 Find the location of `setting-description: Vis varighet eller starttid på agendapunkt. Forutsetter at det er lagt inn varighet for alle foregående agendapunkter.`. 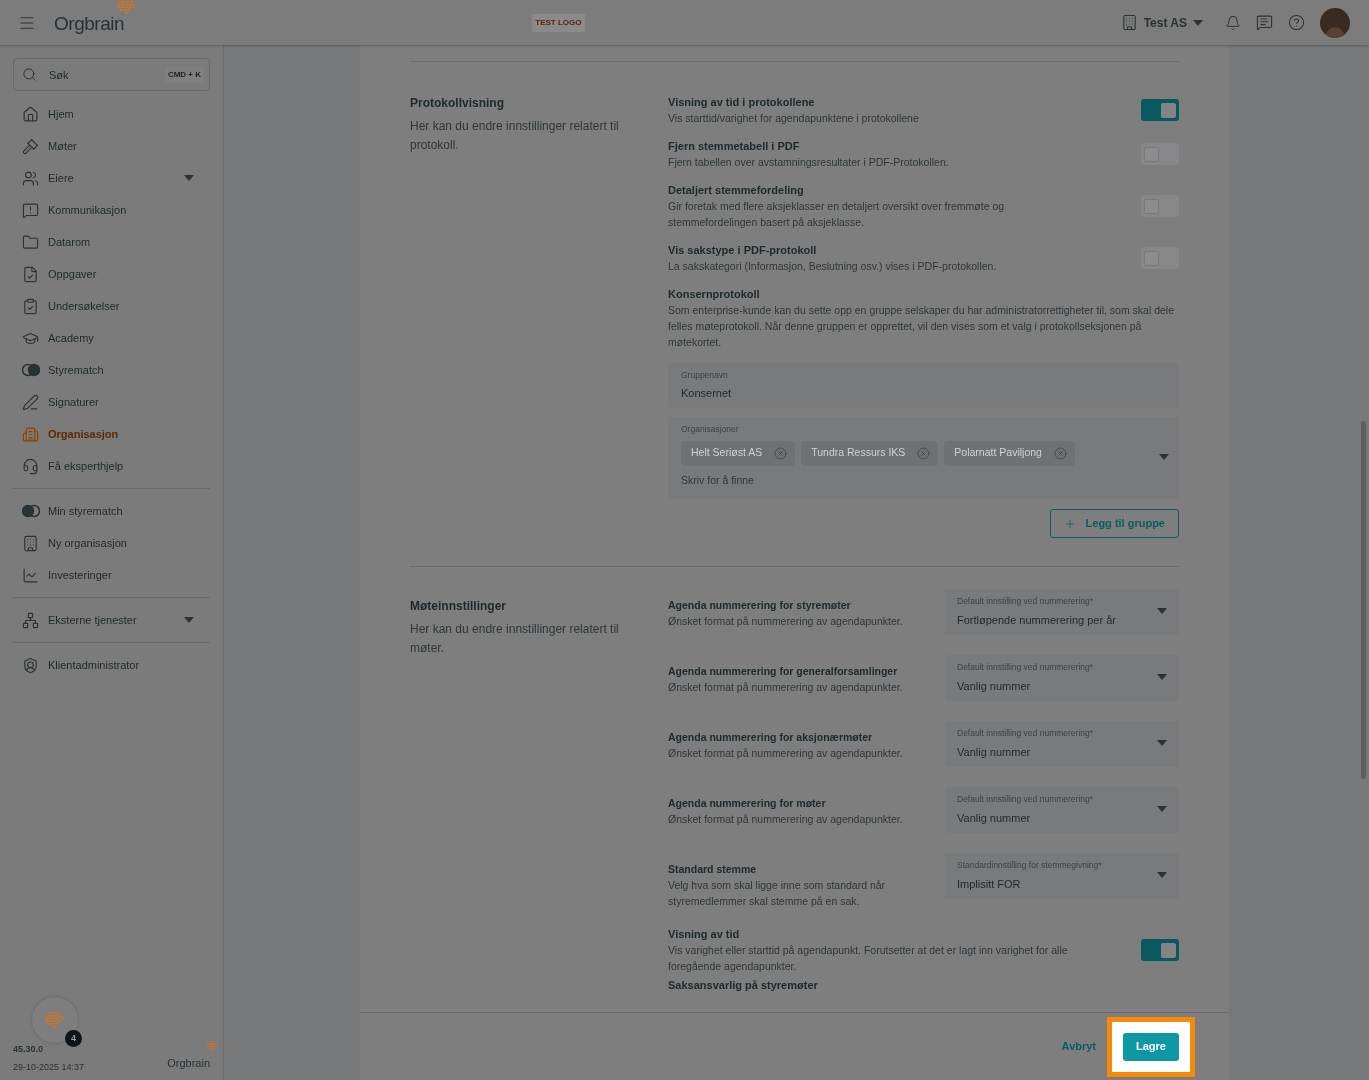

setting-description: Vis varighet eller starttid på agendapunkt. Forutsetter at det er lagt inn varighet for alle foregående agendapunkter. is located at coordinates (868, 958).